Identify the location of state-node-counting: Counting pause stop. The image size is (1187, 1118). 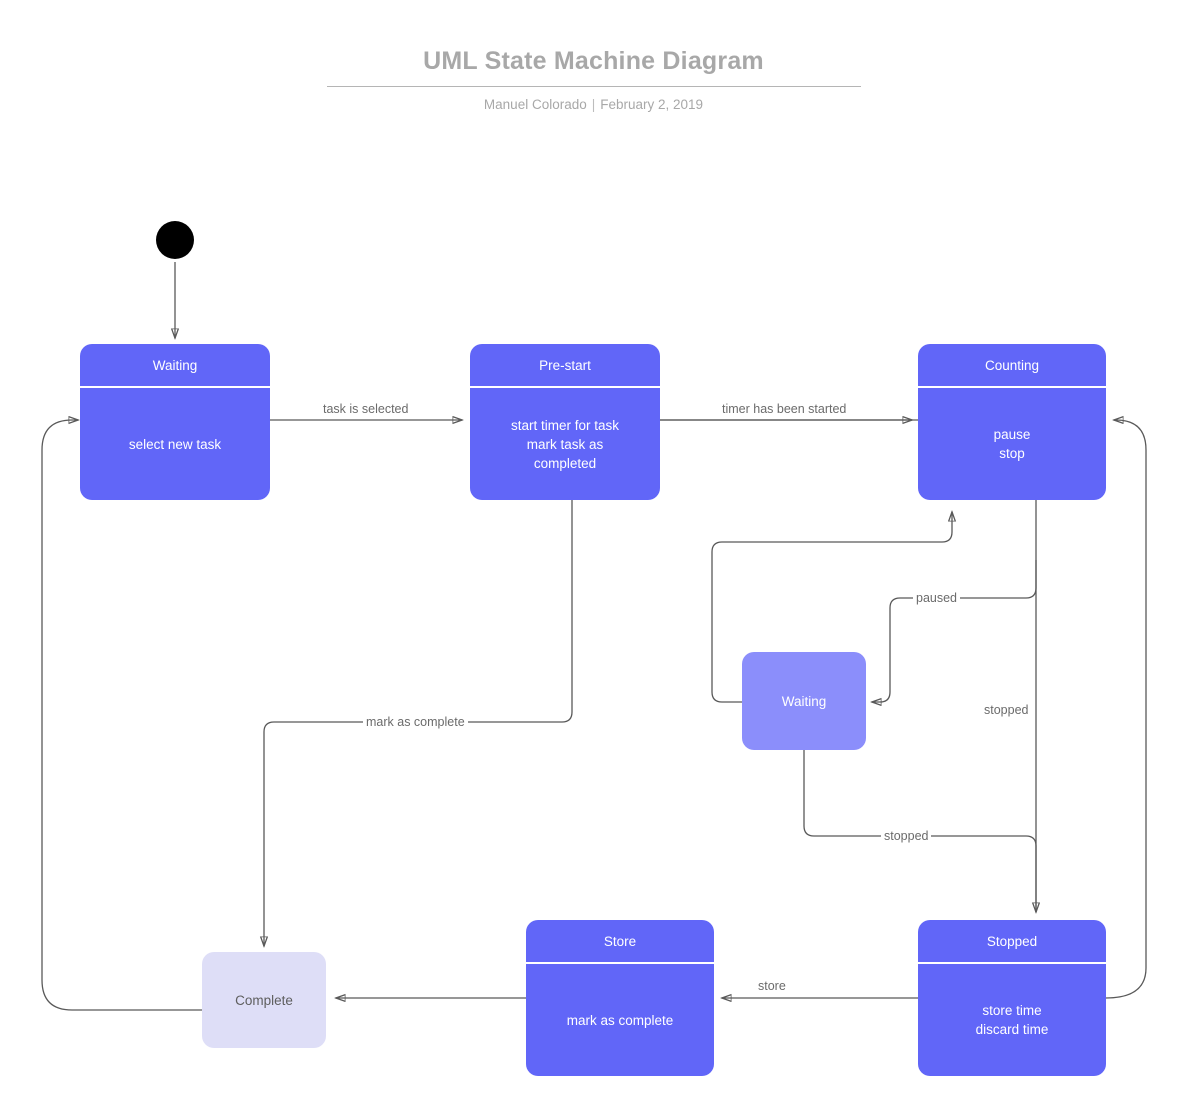
(1012, 422).